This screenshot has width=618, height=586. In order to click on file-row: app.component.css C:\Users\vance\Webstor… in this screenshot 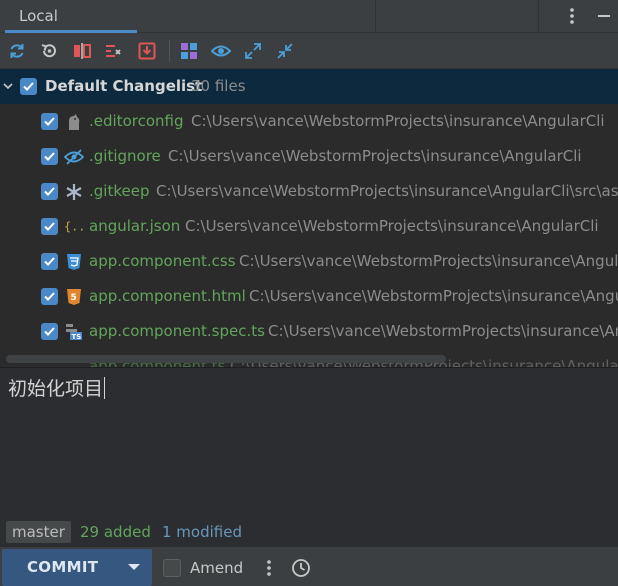, I will do `click(309, 261)`.